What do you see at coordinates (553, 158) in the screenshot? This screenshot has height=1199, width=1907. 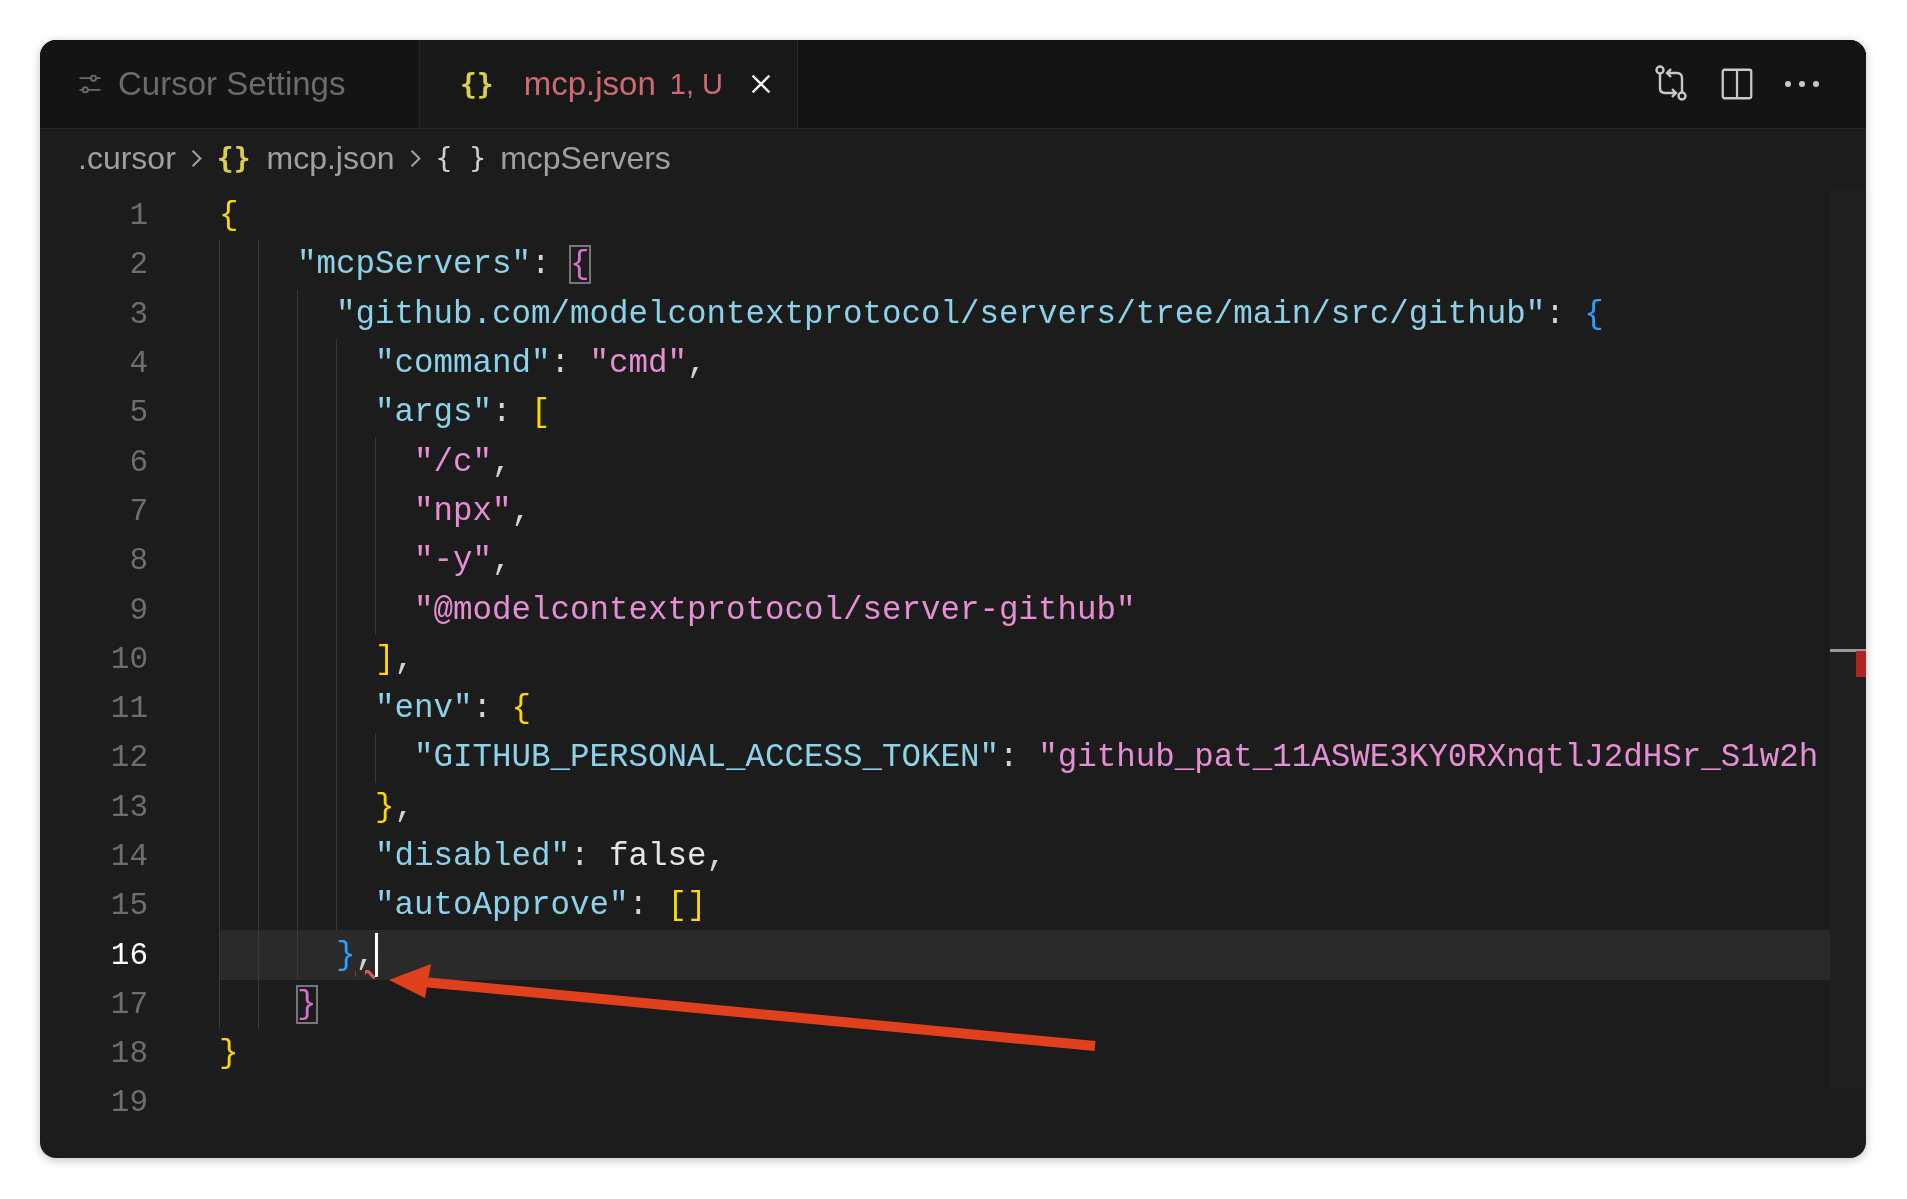 I see `breadcrumb-item: { } mcpServers` at bounding box center [553, 158].